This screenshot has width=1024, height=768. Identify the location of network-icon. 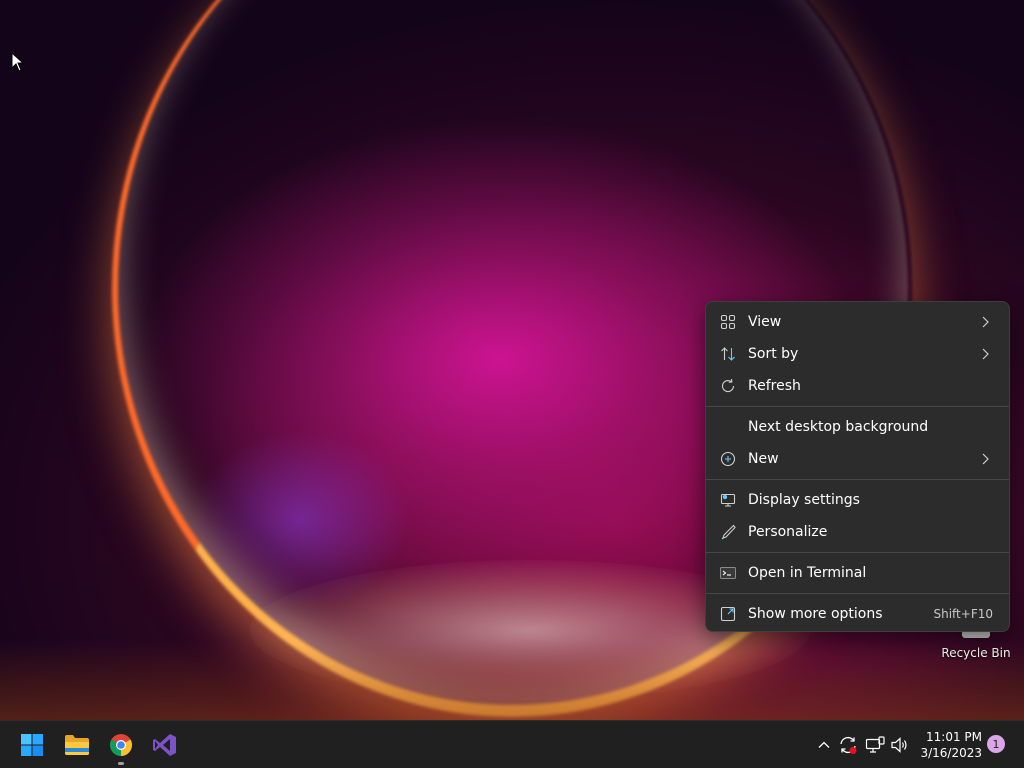
(875, 744).